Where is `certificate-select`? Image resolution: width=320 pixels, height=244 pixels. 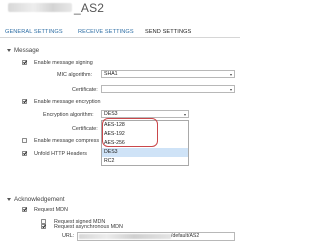
certificate-select is located at coordinates (168, 89).